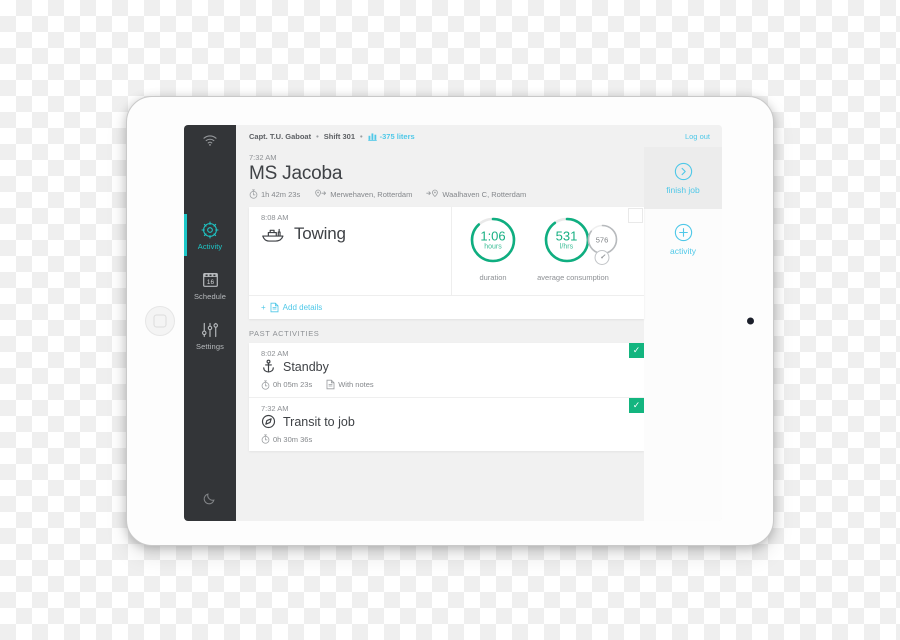 This screenshot has width=900, height=640. I want to click on finish-job-label: finish job, so click(683, 189).